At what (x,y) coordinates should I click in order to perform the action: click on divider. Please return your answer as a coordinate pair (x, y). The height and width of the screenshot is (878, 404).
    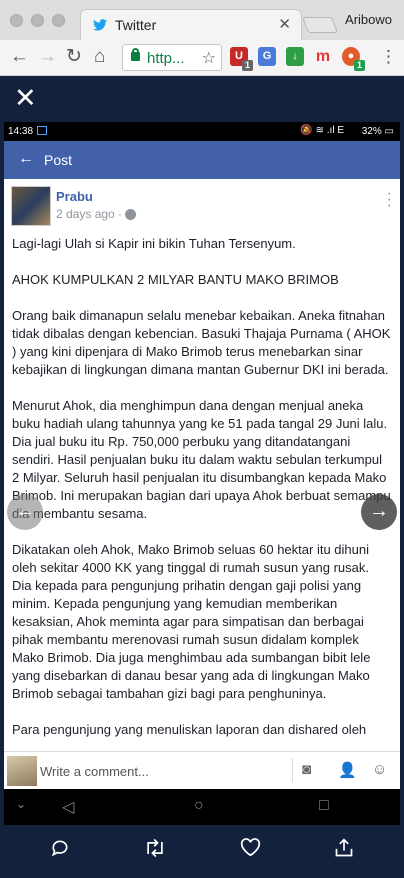
    Looking at the image, I should click on (292, 770).